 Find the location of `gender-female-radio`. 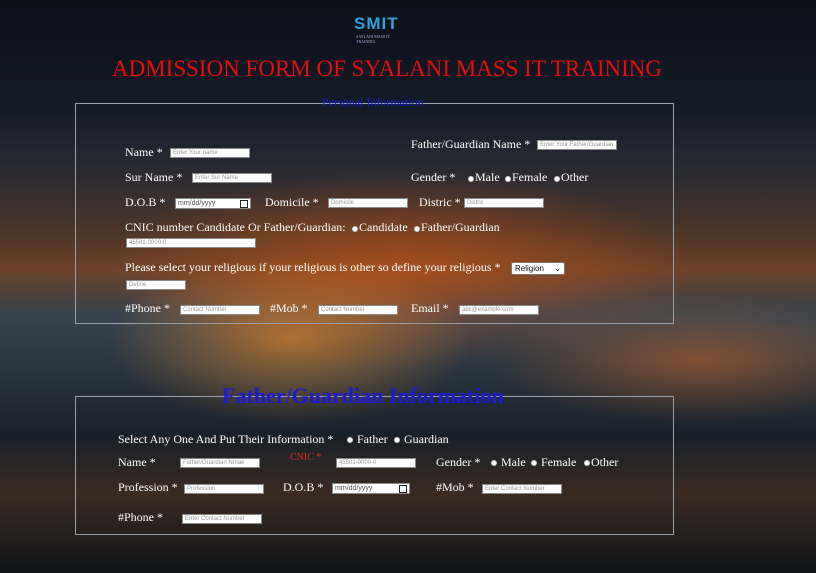

gender-female-radio is located at coordinates (508, 179).